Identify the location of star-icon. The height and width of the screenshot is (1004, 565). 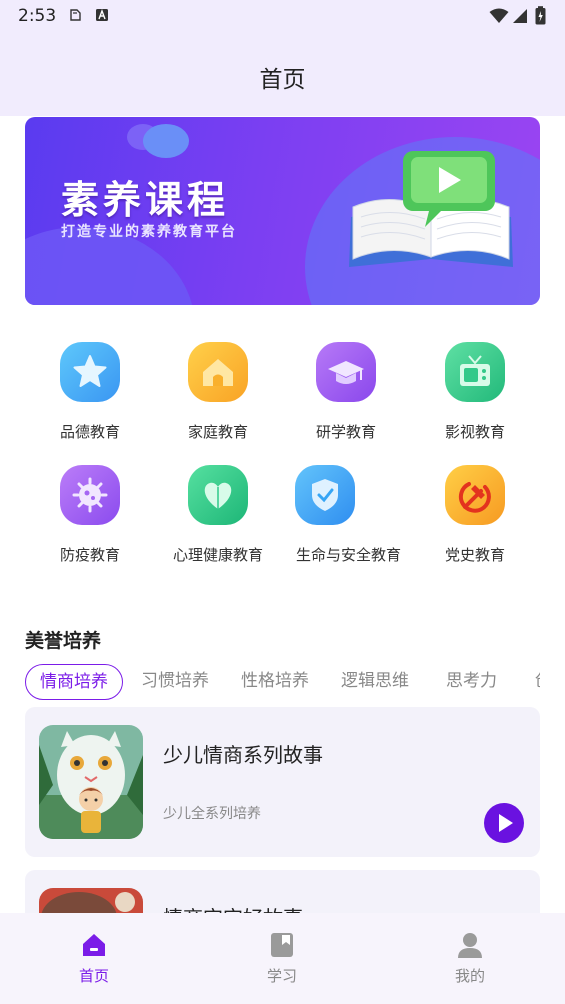
(90, 372).